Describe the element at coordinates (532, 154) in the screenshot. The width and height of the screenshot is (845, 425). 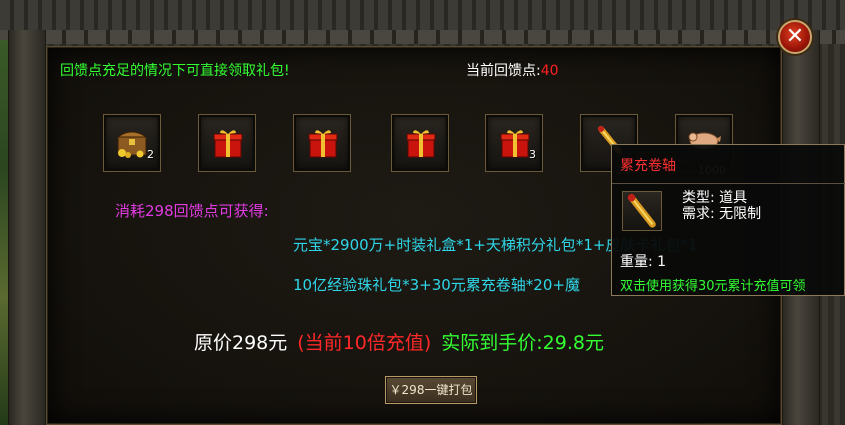
I see `item-count: 3` at that location.